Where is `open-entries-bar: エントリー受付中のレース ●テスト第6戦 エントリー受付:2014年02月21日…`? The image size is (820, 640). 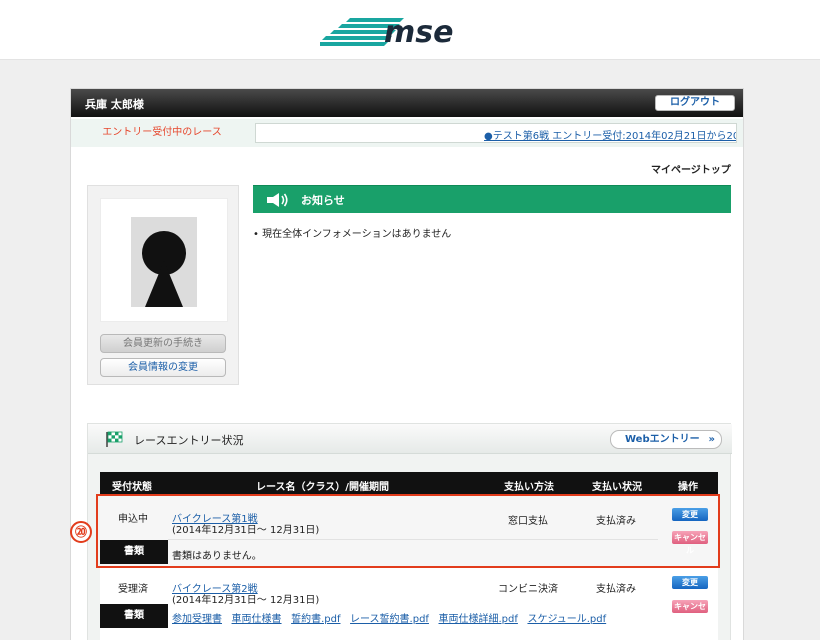
open-entries-bar: エントリー受付中のレース ●テスト第6戦 エントリー受付:2014年02月21日… is located at coordinates (407, 133).